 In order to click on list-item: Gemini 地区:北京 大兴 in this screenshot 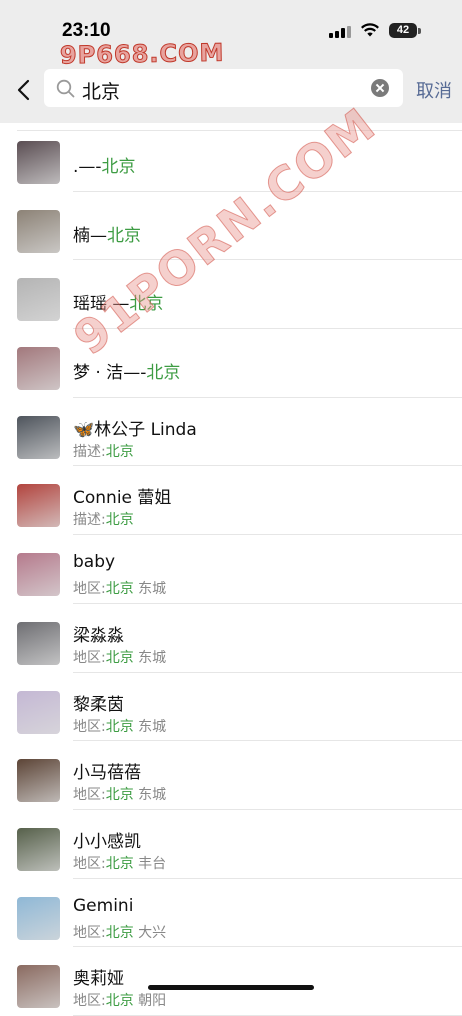, I will do `click(231, 913)`.